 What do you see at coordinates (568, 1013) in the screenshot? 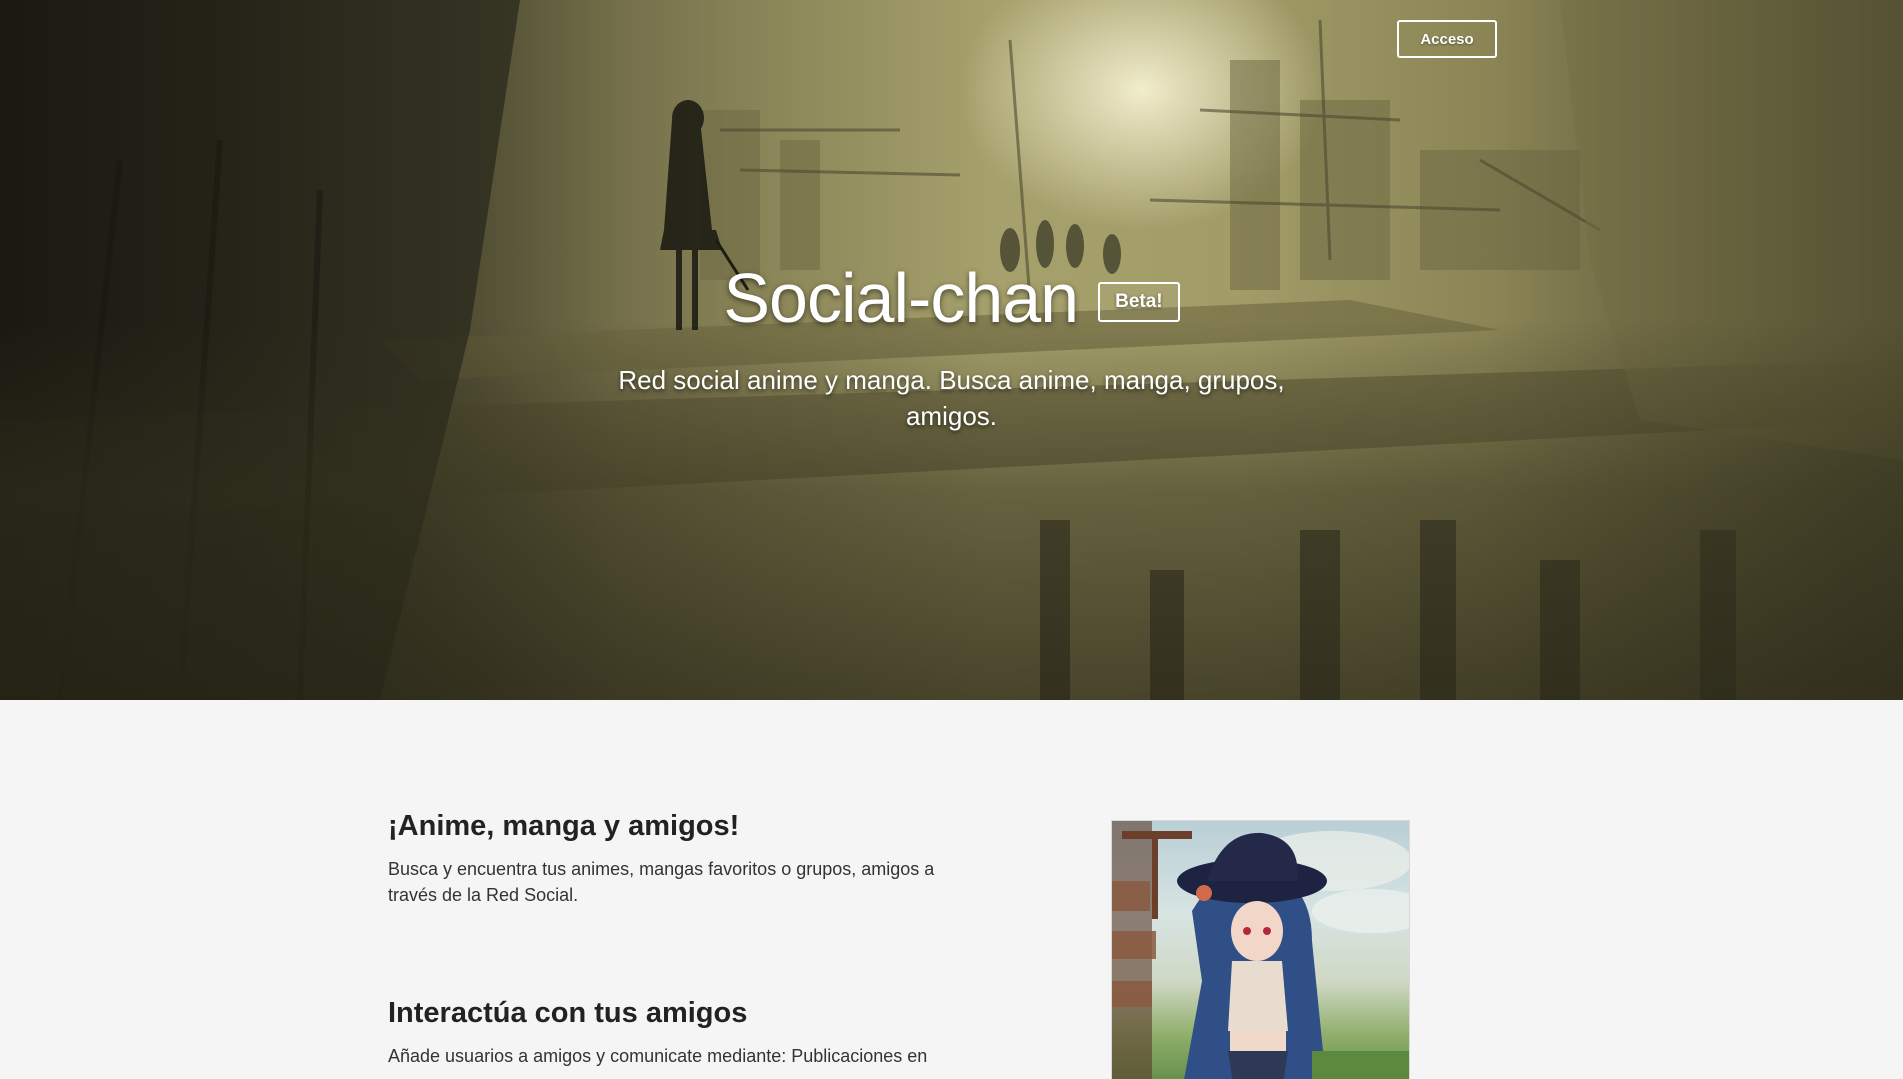
I see `feature-title: Interactúa con tus amigos` at bounding box center [568, 1013].